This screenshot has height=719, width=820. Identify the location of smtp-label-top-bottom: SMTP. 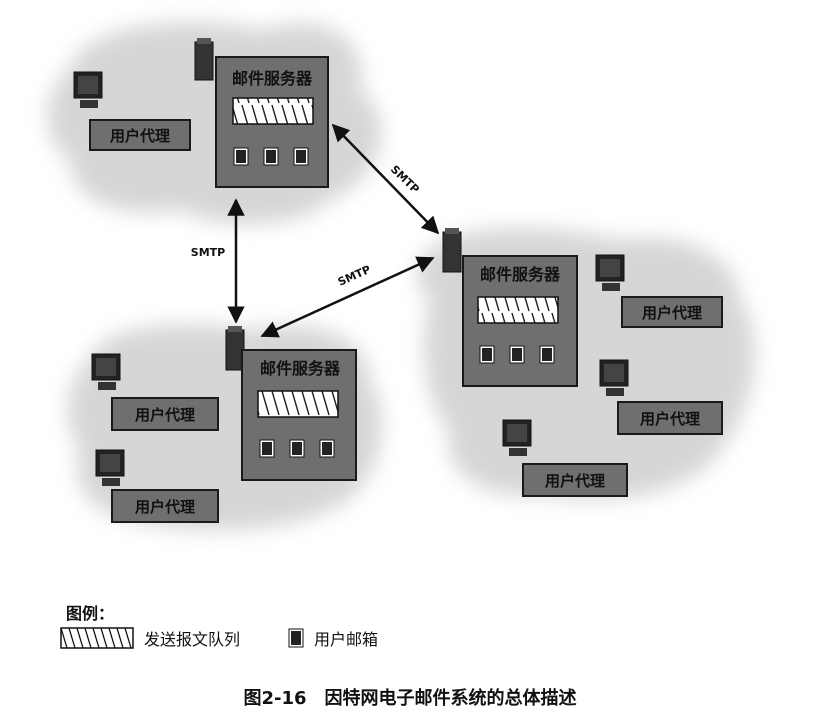
(208, 252).